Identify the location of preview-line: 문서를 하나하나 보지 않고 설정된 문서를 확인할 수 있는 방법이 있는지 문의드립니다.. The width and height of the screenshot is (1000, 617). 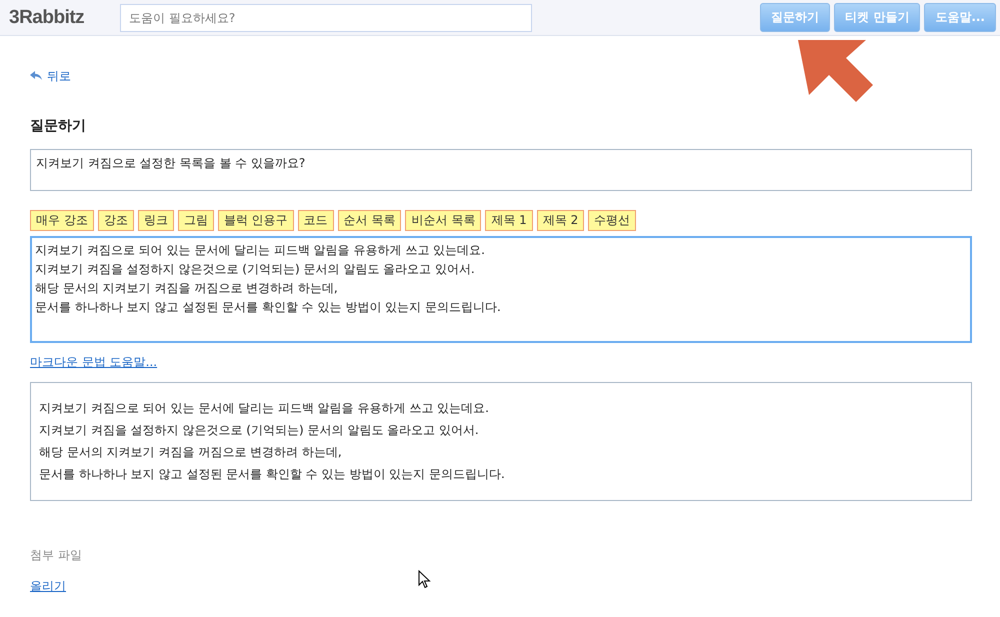
(272, 474).